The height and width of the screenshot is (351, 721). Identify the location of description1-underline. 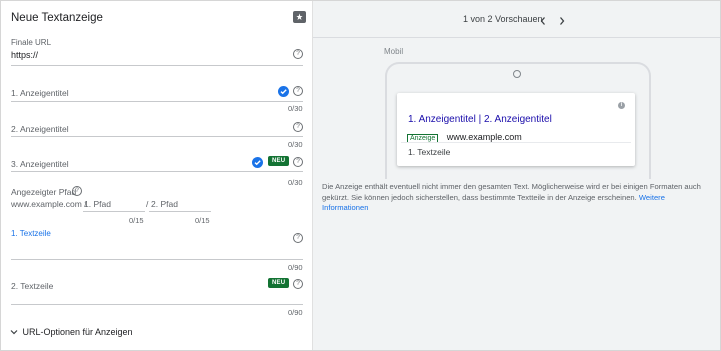
(157, 259).